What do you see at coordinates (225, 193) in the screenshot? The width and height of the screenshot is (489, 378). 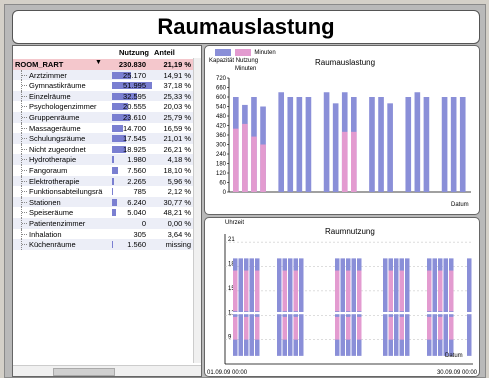 I see `y-tick-label: 0` at bounding box center [225, 193].